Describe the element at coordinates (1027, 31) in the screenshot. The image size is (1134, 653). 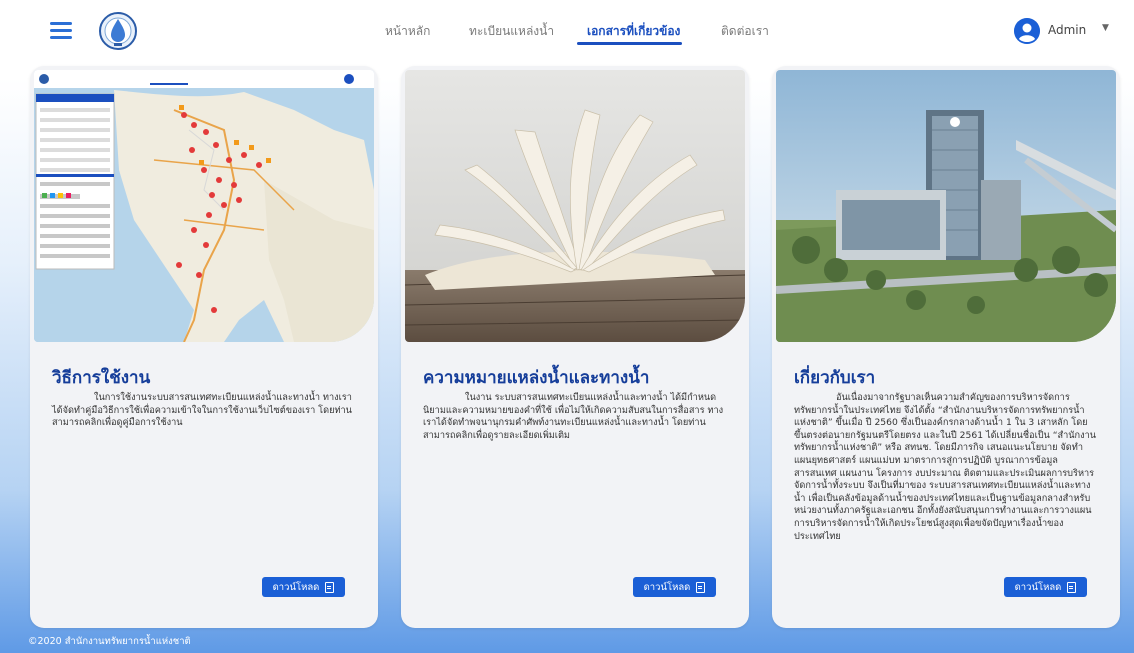
I see `user-circle-icon` at that location.